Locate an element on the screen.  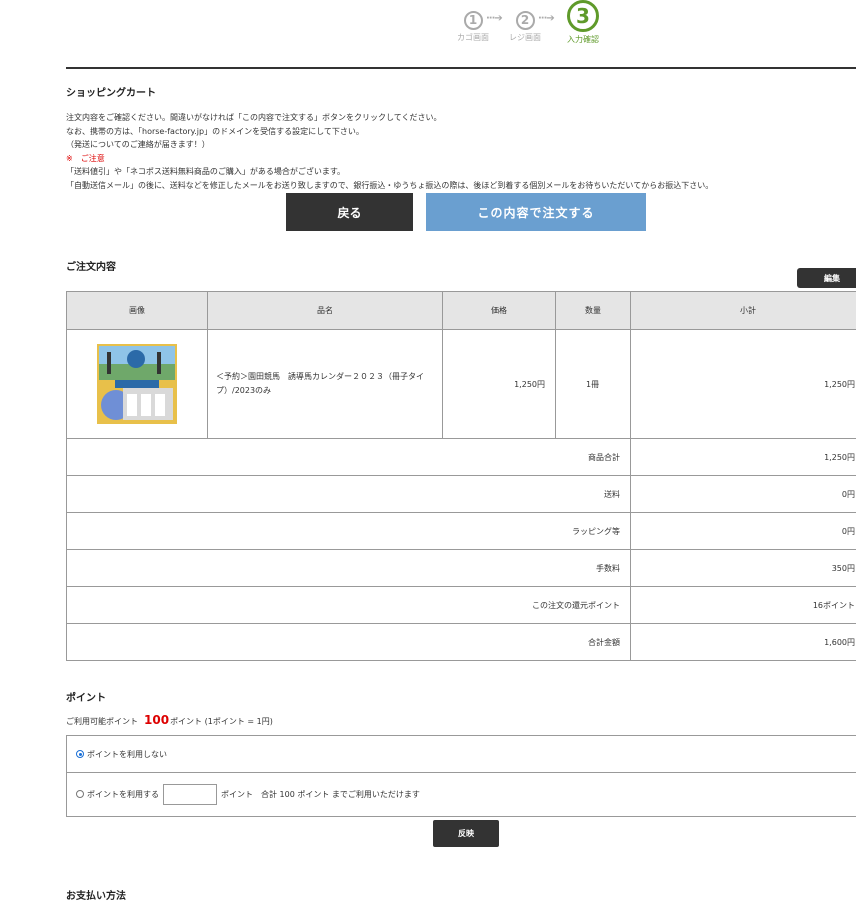
item-name: ＜予約＞園田競馬 誘導馬カレンダー２０２３（冊子タイプ）/2023のみ is located at coordinates (325, 384).